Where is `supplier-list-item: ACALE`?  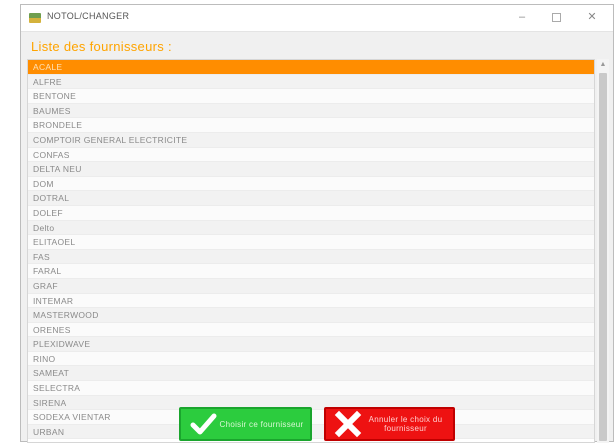
supplier-list-item: ACALE is located at coordinates (311, 67).